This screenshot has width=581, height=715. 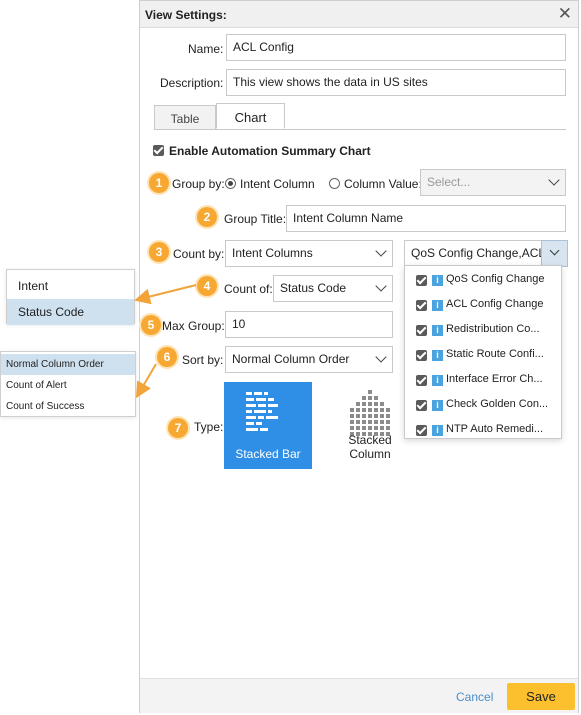 What do you see at coordinates (178, 428) in the screenshot?
I see `step-badge-7: 7` at bounding box center [178, 428].